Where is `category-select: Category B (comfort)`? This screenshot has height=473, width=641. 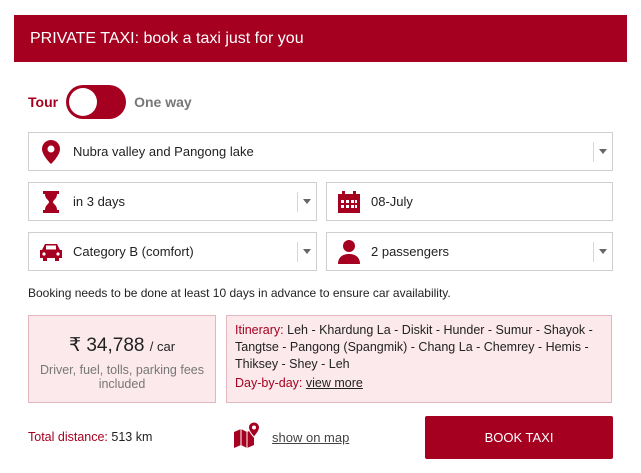 category-select: Category B (comfort) is located at coordinates (172, 251).